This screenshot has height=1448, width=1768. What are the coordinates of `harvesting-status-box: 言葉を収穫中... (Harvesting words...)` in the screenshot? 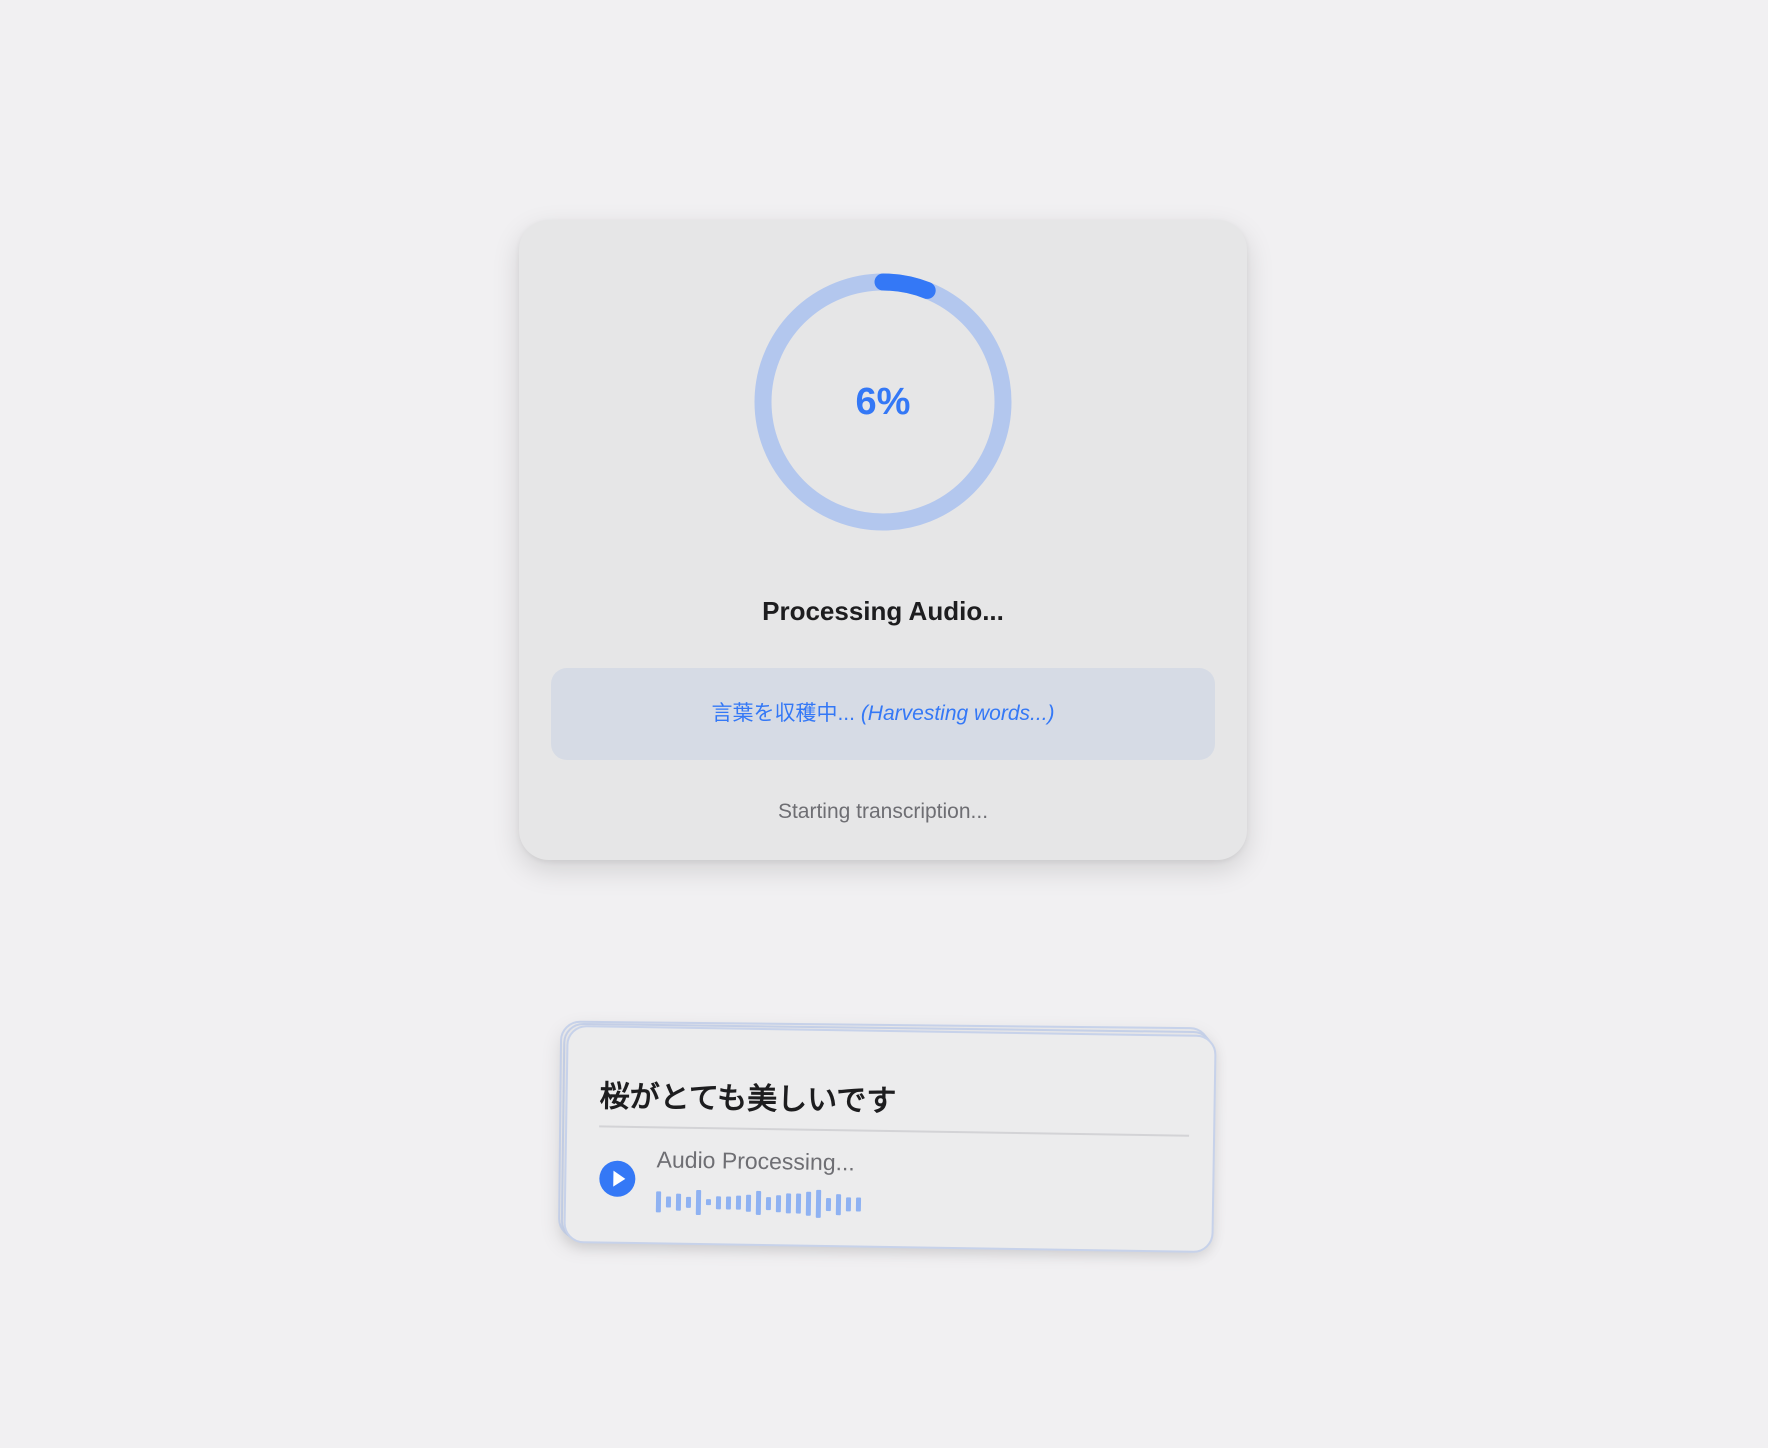 It's located at (883, 714).